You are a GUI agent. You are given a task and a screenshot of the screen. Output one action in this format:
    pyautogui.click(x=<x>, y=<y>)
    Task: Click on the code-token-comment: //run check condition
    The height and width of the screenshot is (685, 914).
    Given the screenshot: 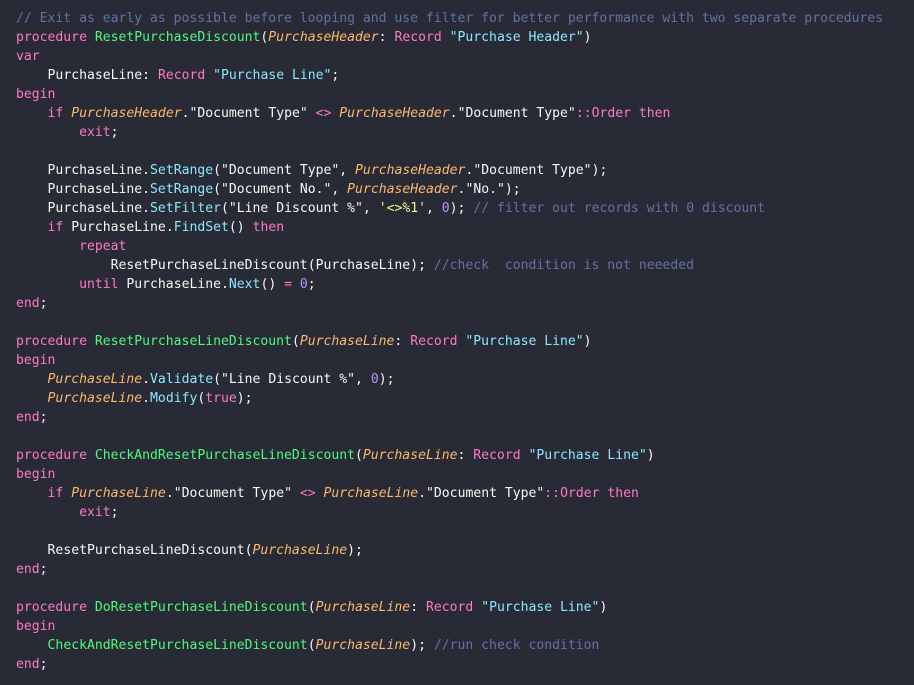 What is the action you would take?
    pyautogui.click(x=516, y=645)
    